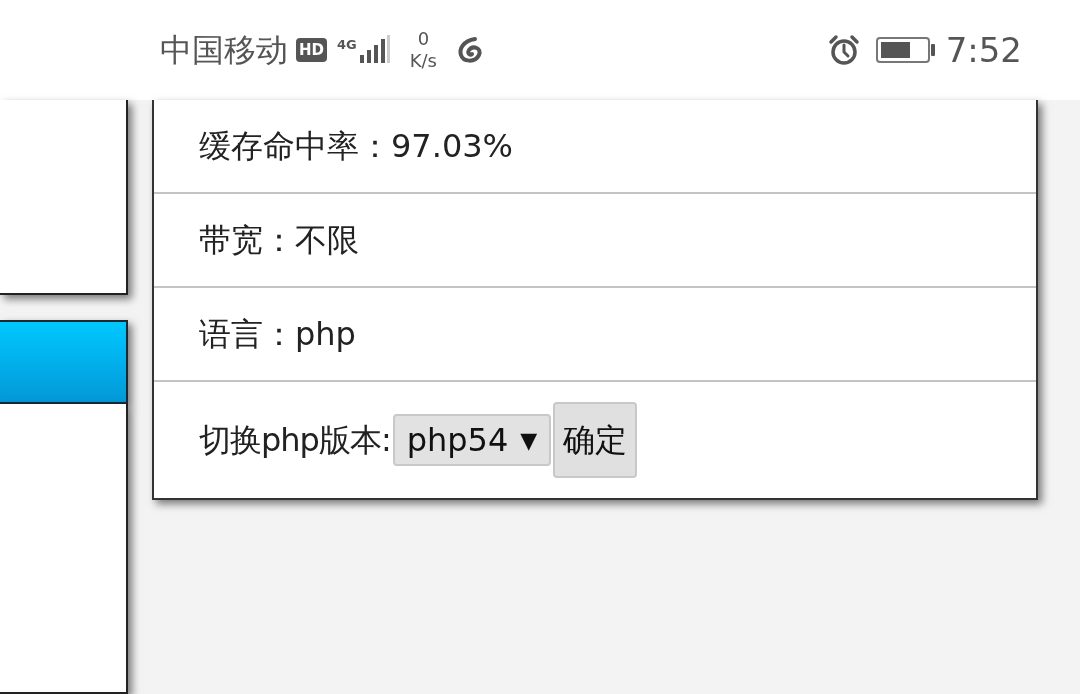 The height and width of the screenshot is (694, 1080). What do you see at coordinates (905, 50) in the screenshot?
I see `battery-icon` at bounding box center [905, 50].